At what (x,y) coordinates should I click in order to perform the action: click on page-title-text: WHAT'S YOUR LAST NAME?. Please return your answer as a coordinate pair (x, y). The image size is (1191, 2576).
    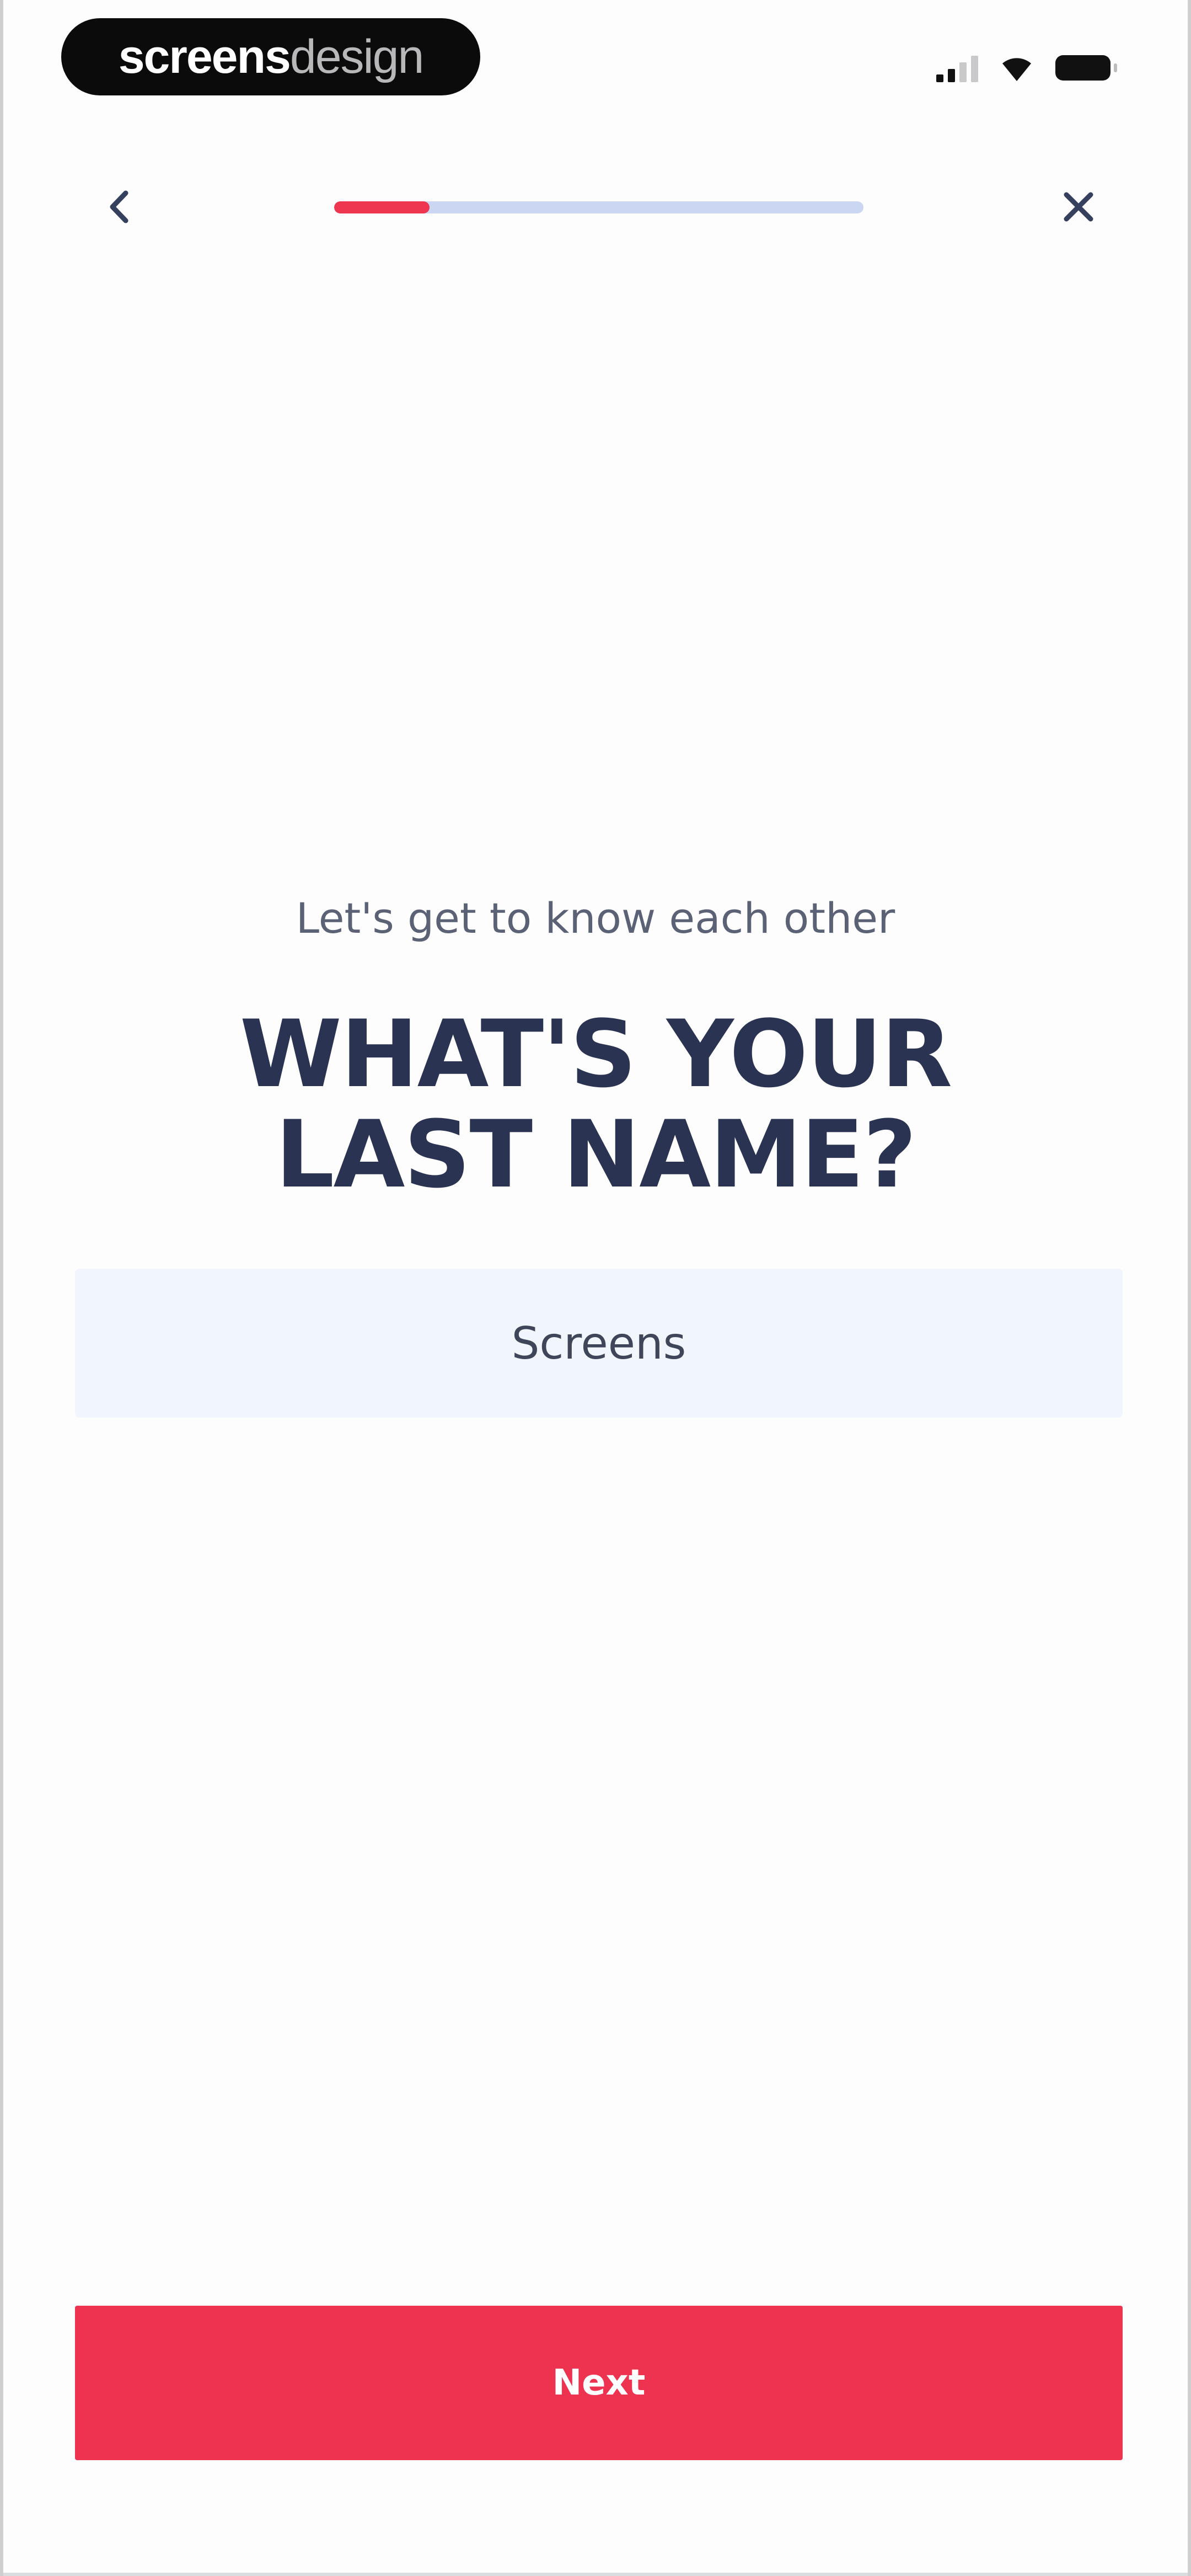
    Looking at the image, I should click on (596, 1104).